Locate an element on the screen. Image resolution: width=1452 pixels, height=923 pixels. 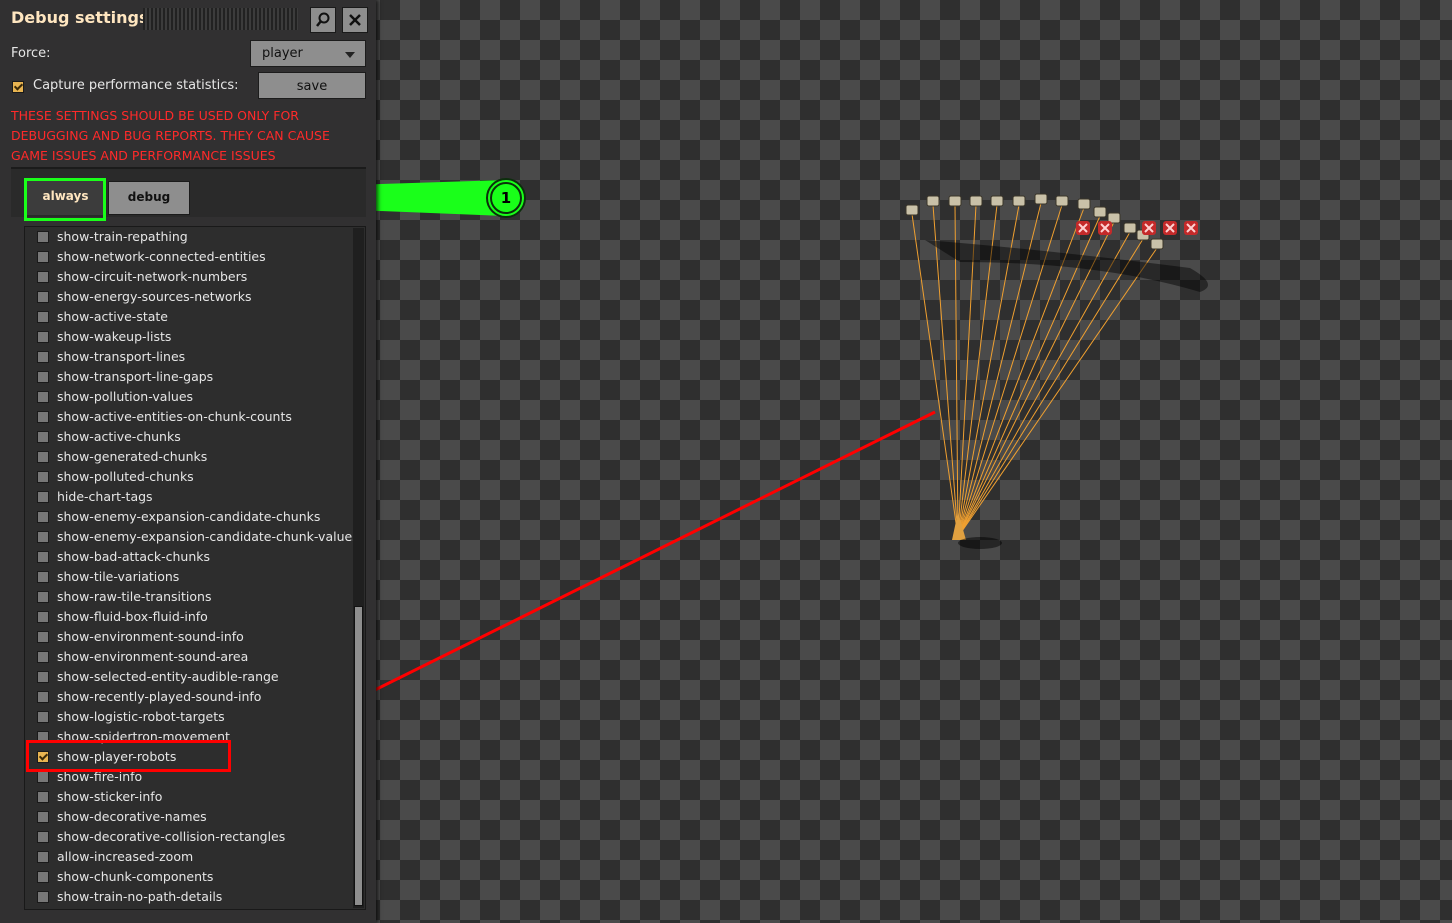
list-item: show-recently-played-sound-info is located at coordinates (185, 697).